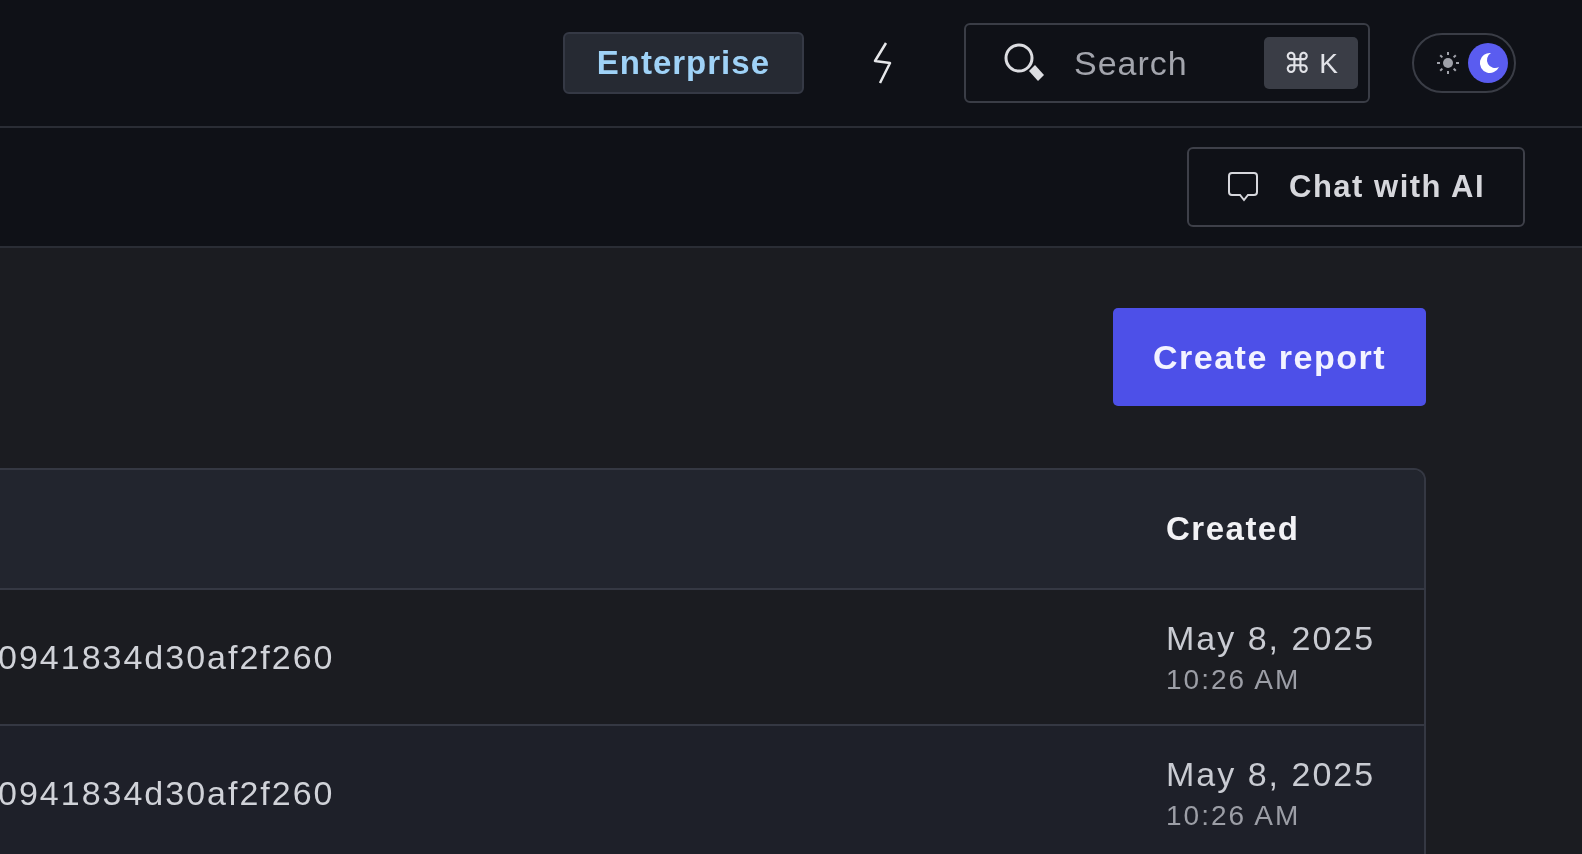 The width and height of the screenshot is (1582, 854). Describe the element at coordinates (1356, 187) in the screenshot. I see `chat-button: Chat with AI` at that location.